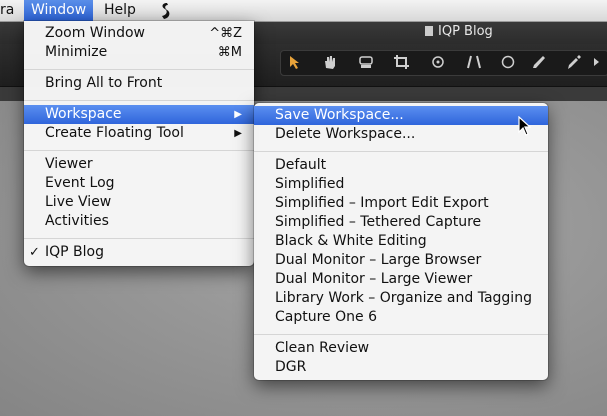 This screenshot has height=416, width=607. I want to click on menu-item-minimize: Minimize ⌘M, so click(139, 52).